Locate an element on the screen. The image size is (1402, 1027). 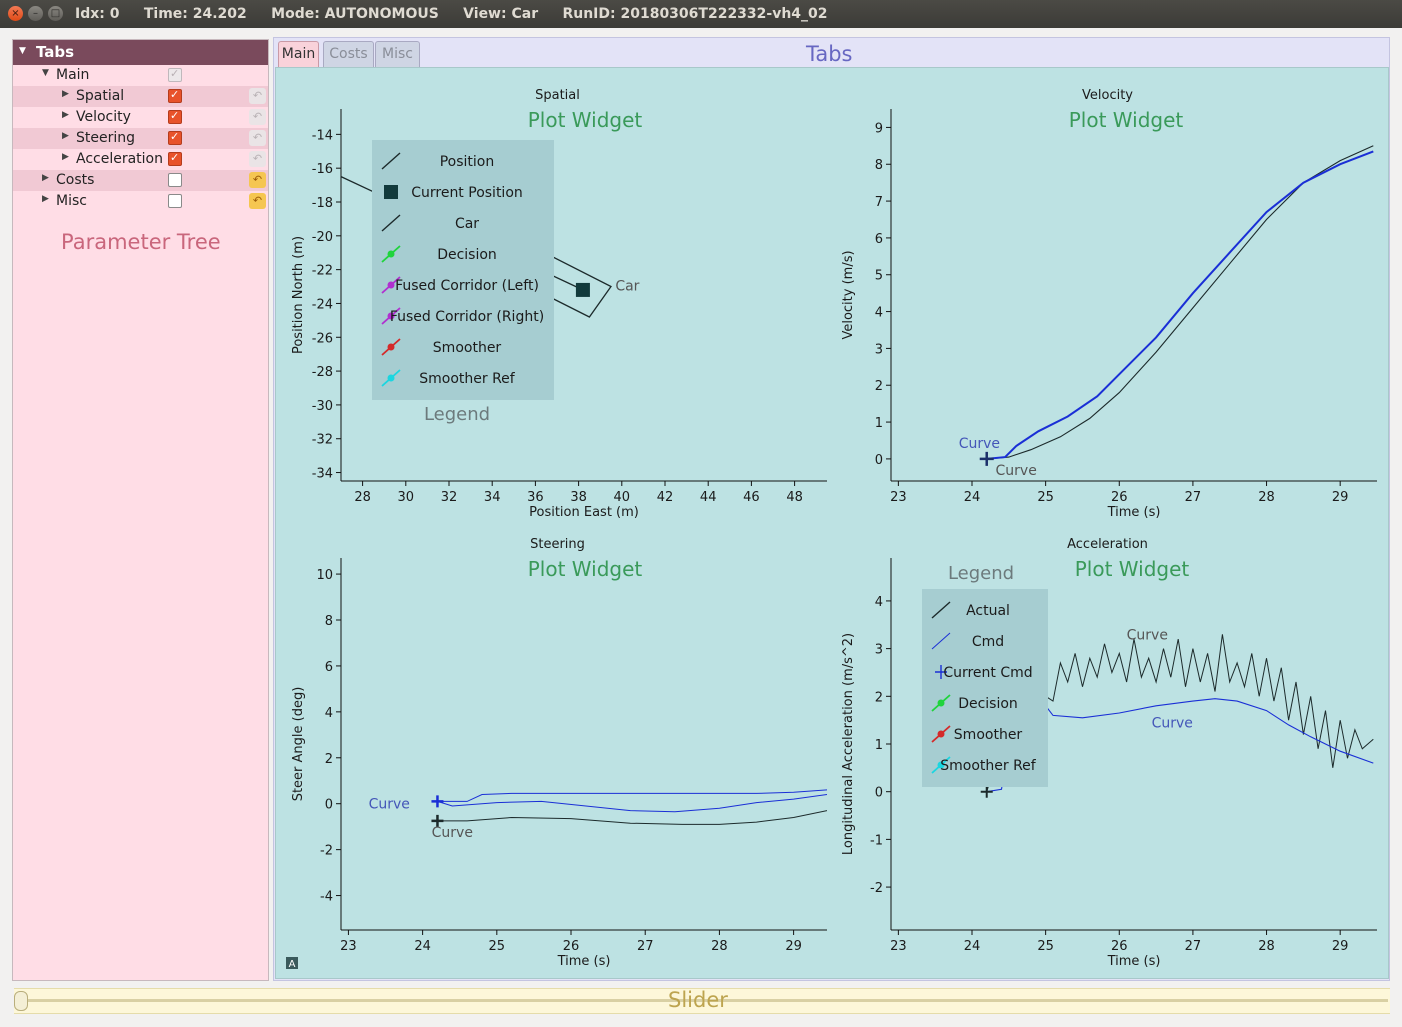
steering-checkbox is located at coordinates (175, 137).